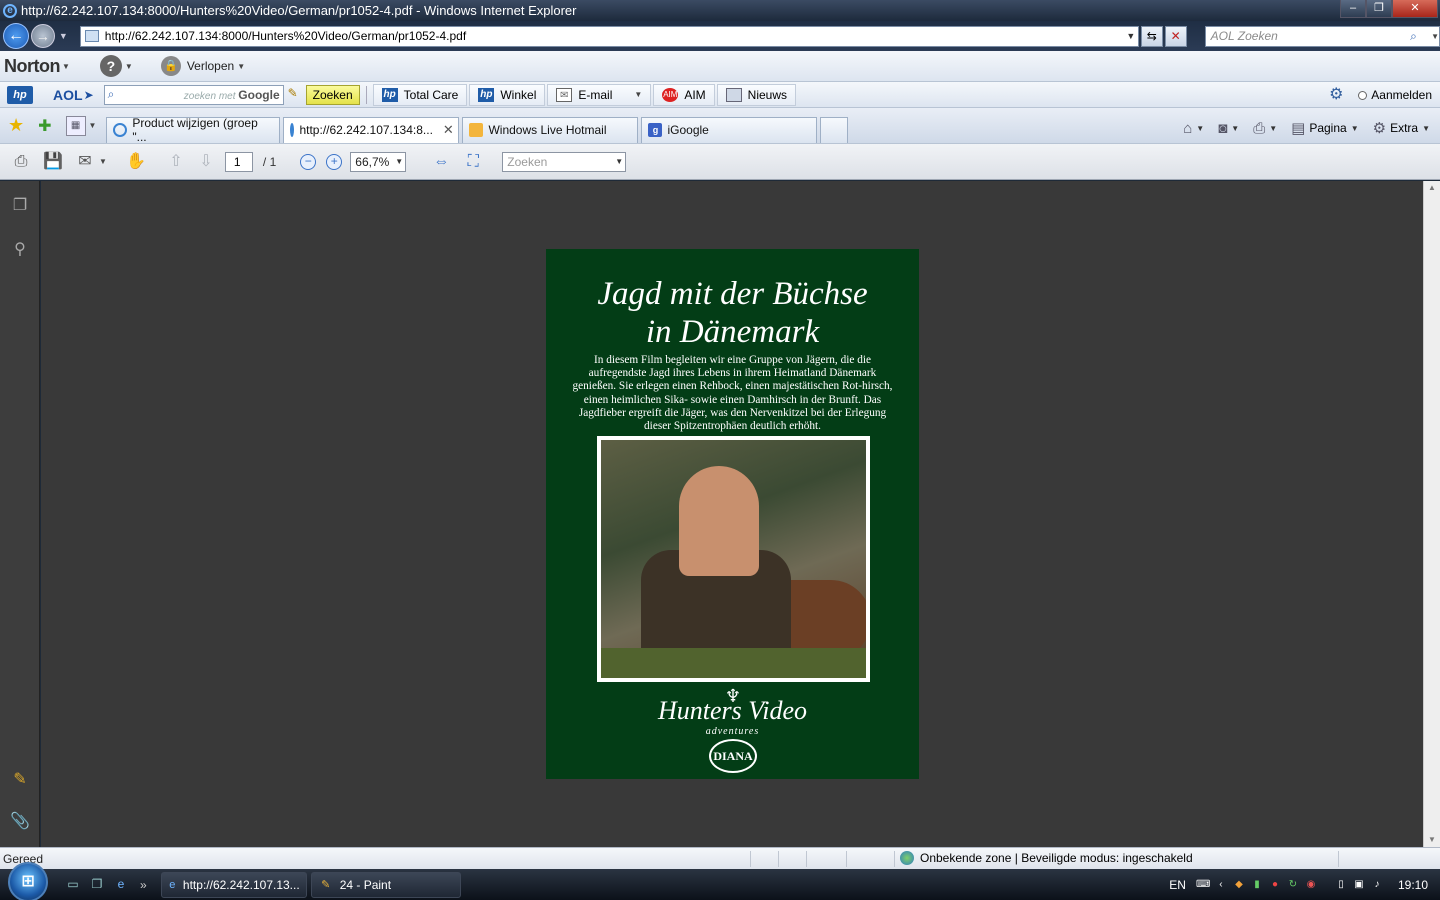  Describe the element at coordinates (332, 94) in the screenshot. I see `google-search-button: Zoeken` at that location.